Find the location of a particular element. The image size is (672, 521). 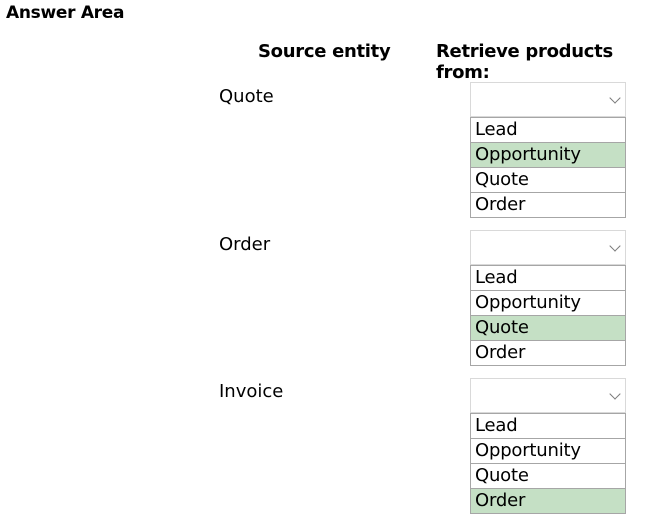

answer-area-title: Answer Area is located at coordinates (65, 13).